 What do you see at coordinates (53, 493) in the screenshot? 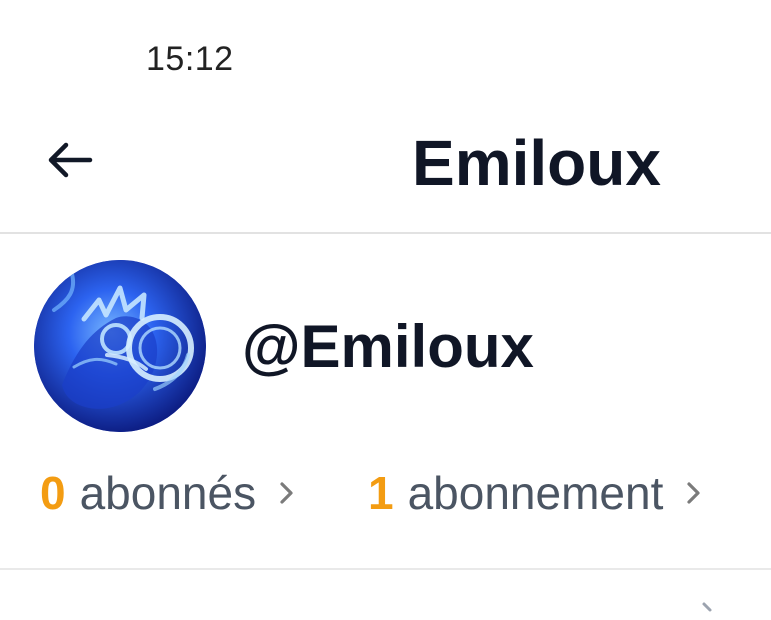
I see `followers-count: 0` at bounding box center [53, 493].